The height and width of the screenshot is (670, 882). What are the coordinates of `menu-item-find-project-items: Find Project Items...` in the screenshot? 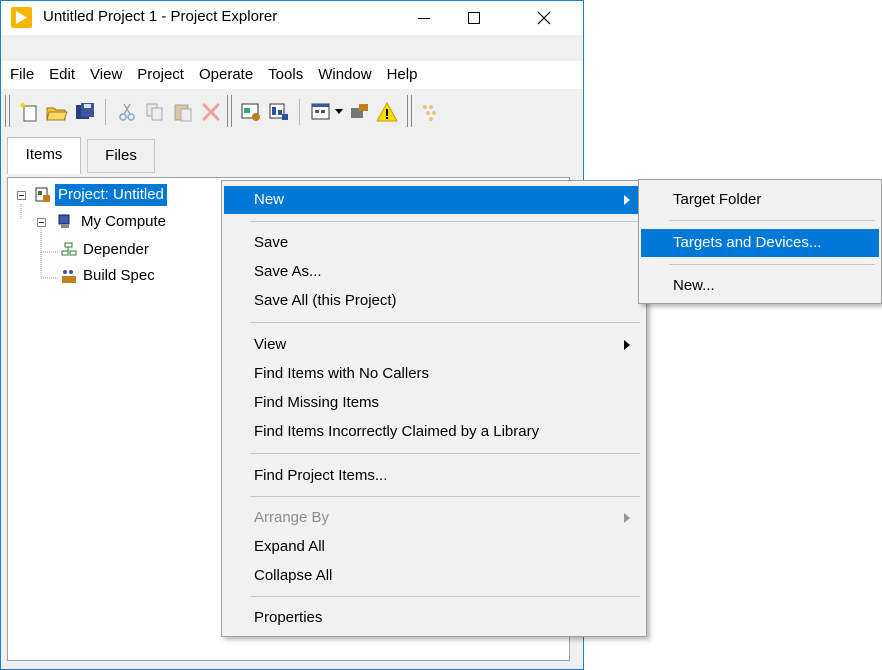 It's located at (434, 476).